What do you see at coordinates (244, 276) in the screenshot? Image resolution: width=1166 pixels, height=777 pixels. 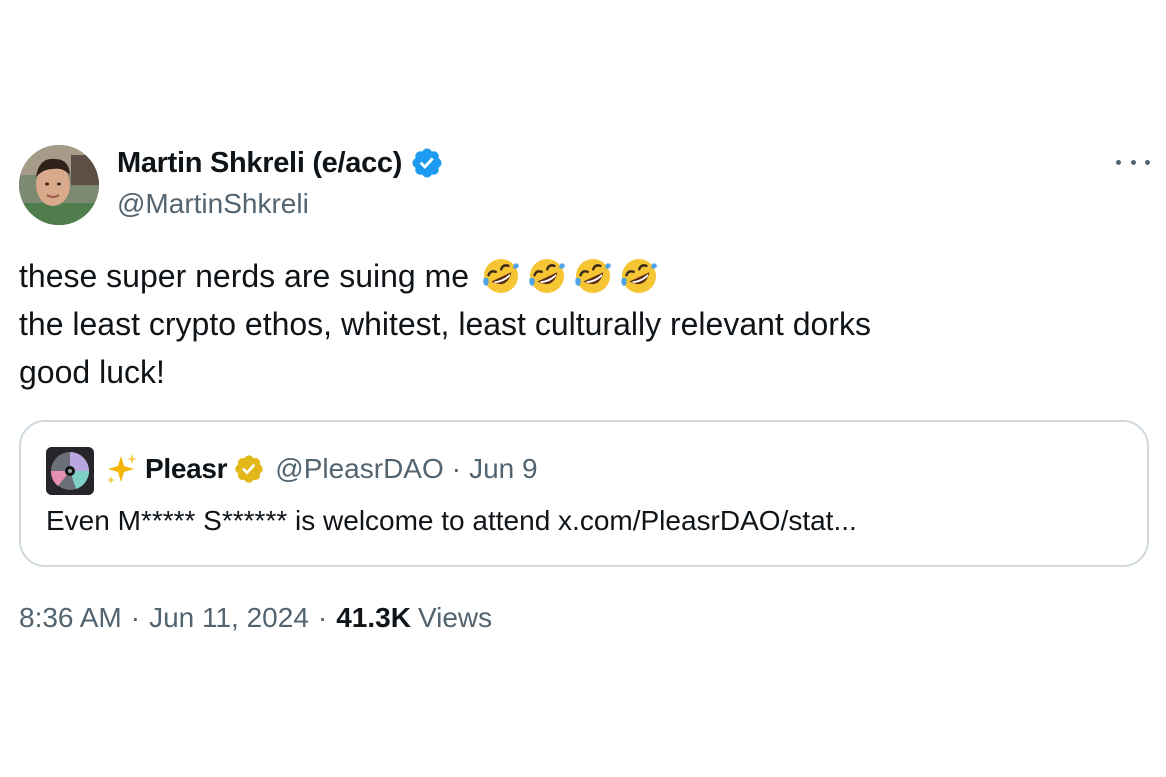 I see `tweet-line-1-text: these super nerds are suing me` at bounding box center [244, 276].